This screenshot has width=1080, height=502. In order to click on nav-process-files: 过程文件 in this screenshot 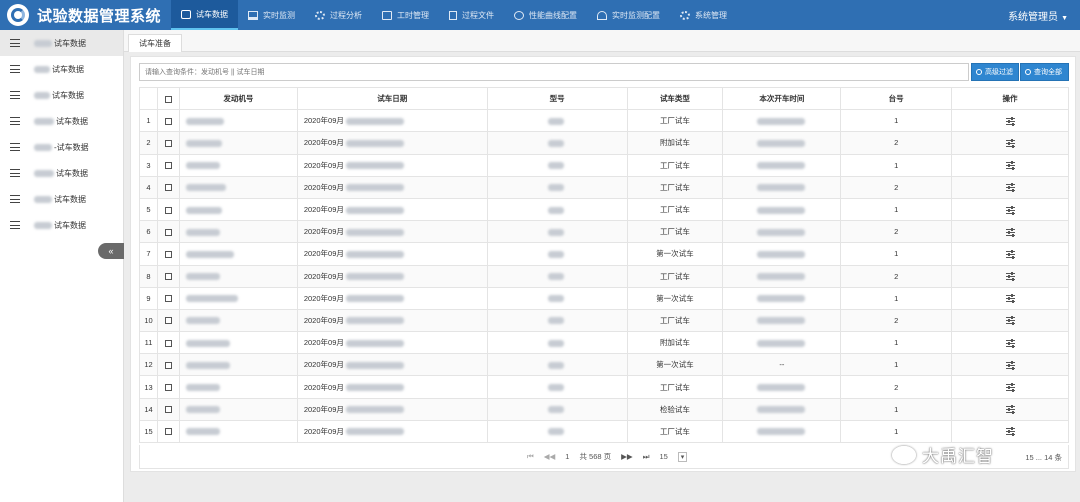, I will do `click(471, 15)`.